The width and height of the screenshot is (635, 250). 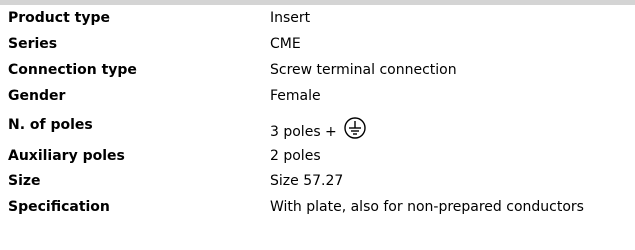 I want to click on spec-row-size: Size Size 57.27, so click(x=317, y=180).